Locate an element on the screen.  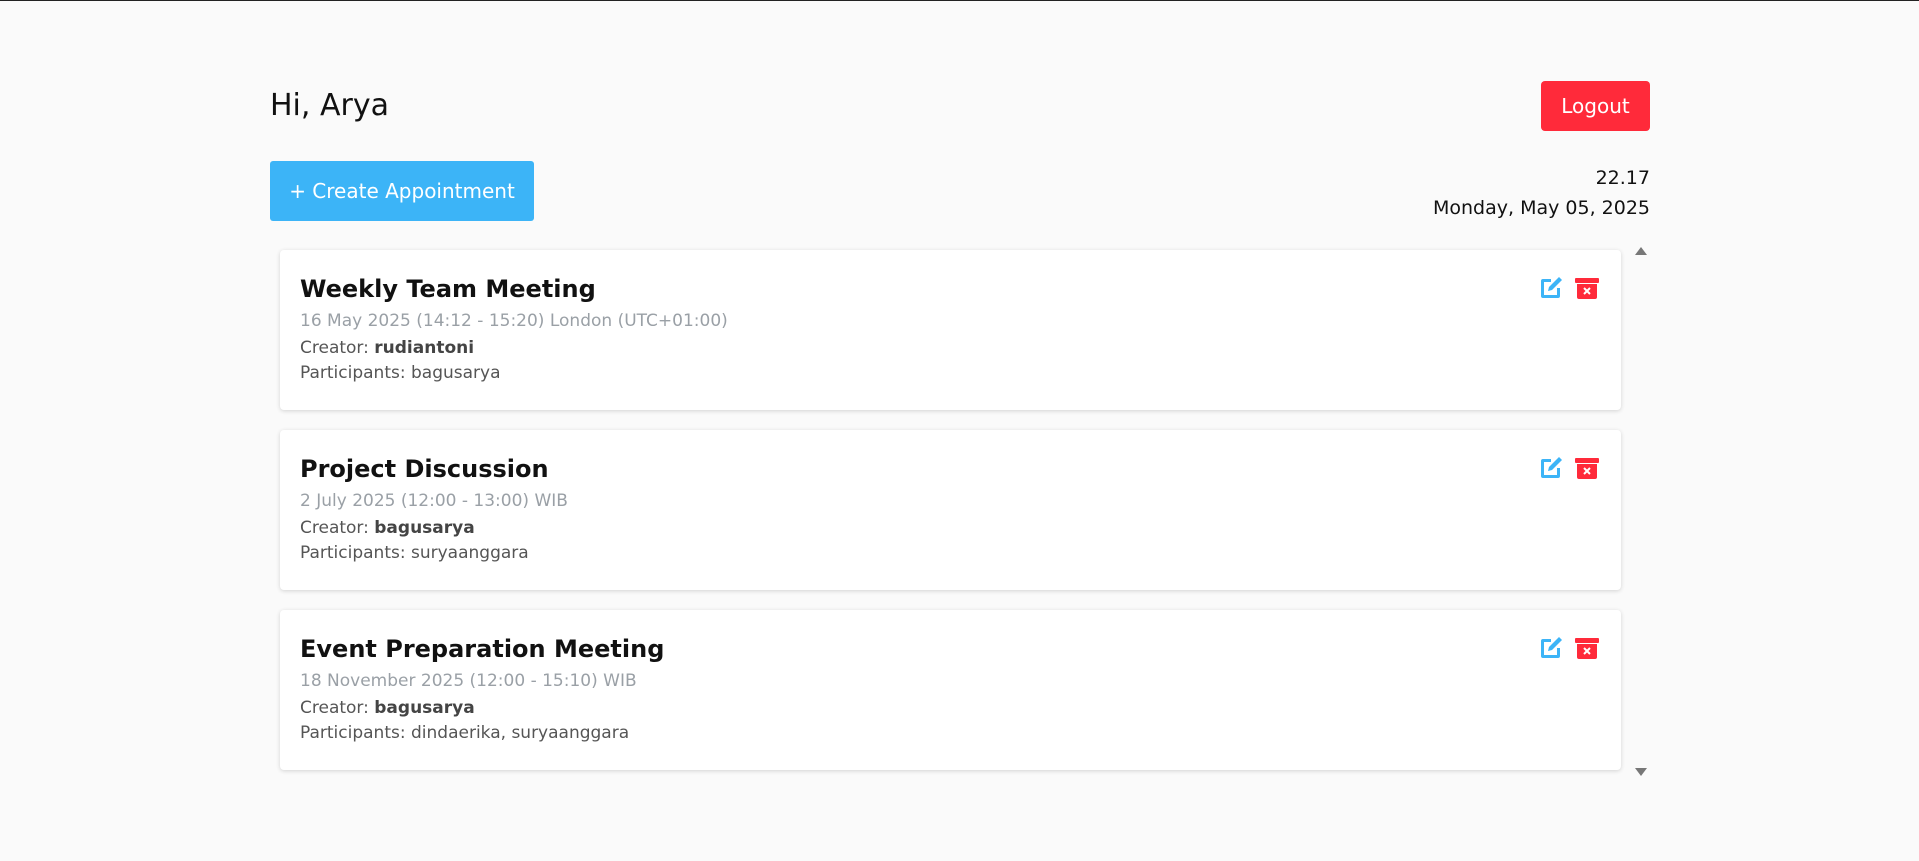
clock-date: Monday, May 05, 2025 is located at coordinates (1541, 208).